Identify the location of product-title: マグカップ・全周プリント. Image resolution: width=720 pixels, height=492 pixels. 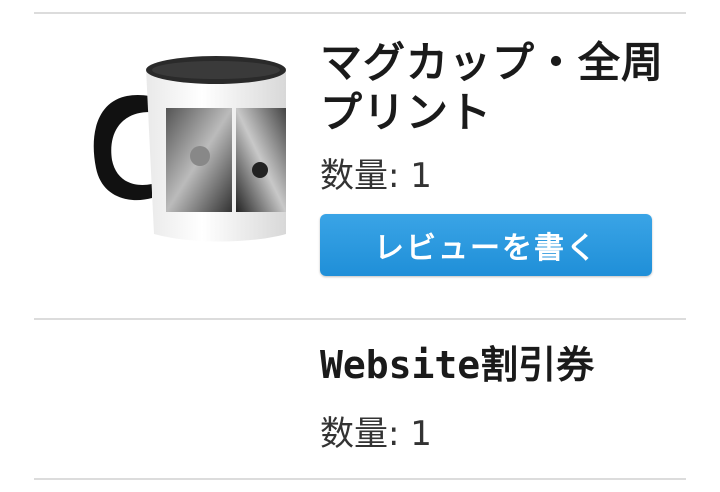
(492, 87).